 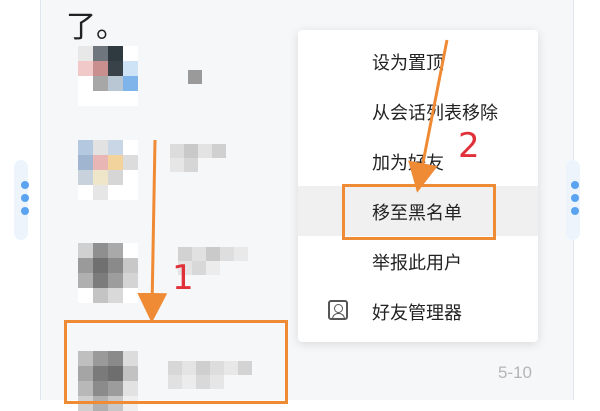 What do you see at coordinates (183, 278) in the screenshot?
I see `step-number-1: 1` at bounding box center [183, 278].